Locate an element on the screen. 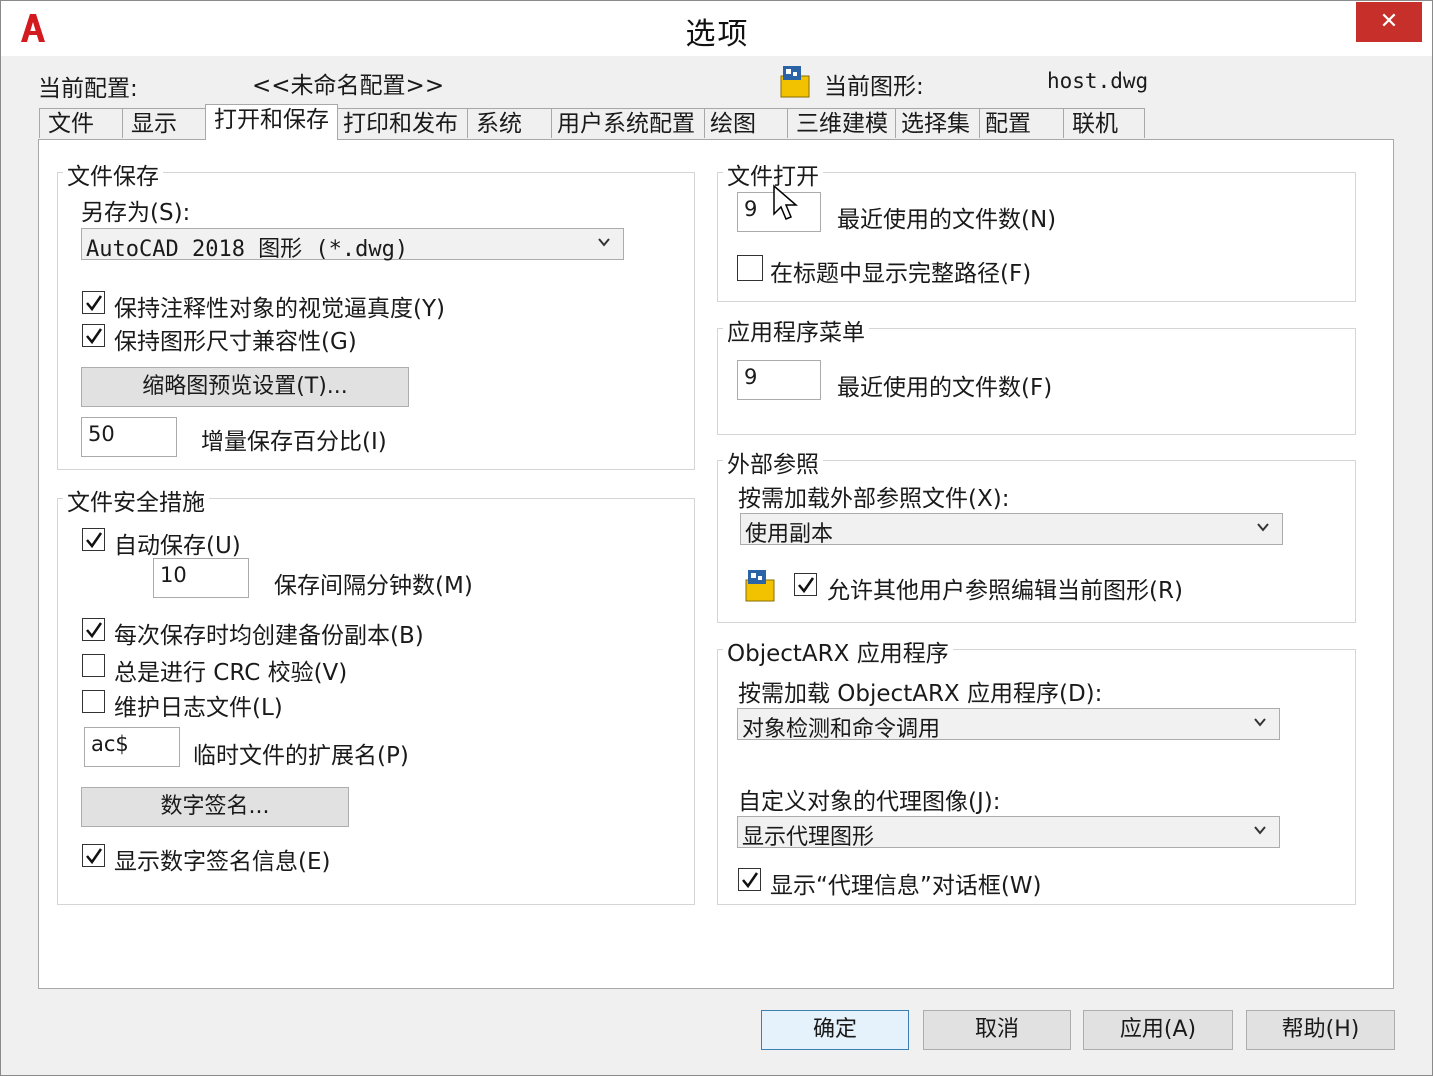 Image resolution: width=1433 pixels, height=1076 pixels. tab-files: 文件 is located at coordinates (81, 123).